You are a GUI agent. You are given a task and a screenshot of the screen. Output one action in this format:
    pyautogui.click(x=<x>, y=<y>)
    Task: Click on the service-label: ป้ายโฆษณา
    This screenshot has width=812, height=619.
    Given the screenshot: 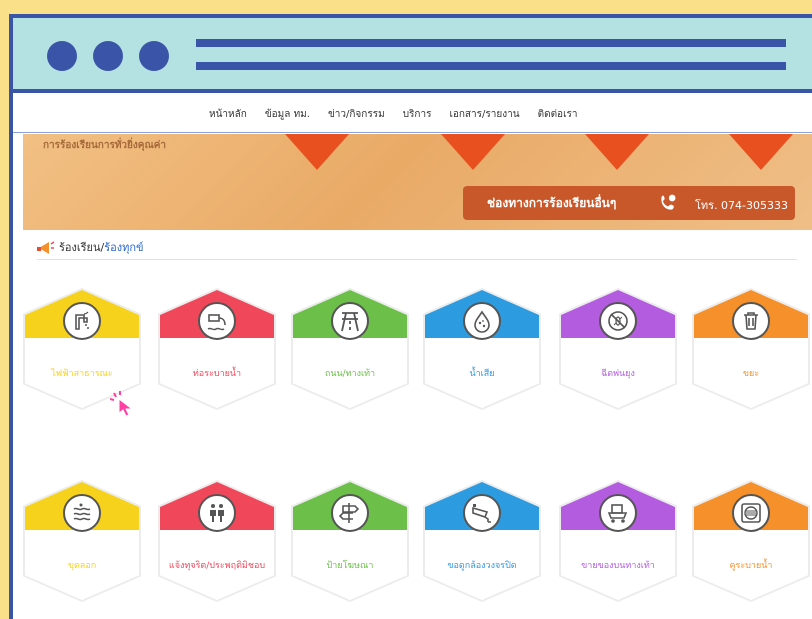 What is the action you would take?
    pyautogui.click(x=350, y=566)
    